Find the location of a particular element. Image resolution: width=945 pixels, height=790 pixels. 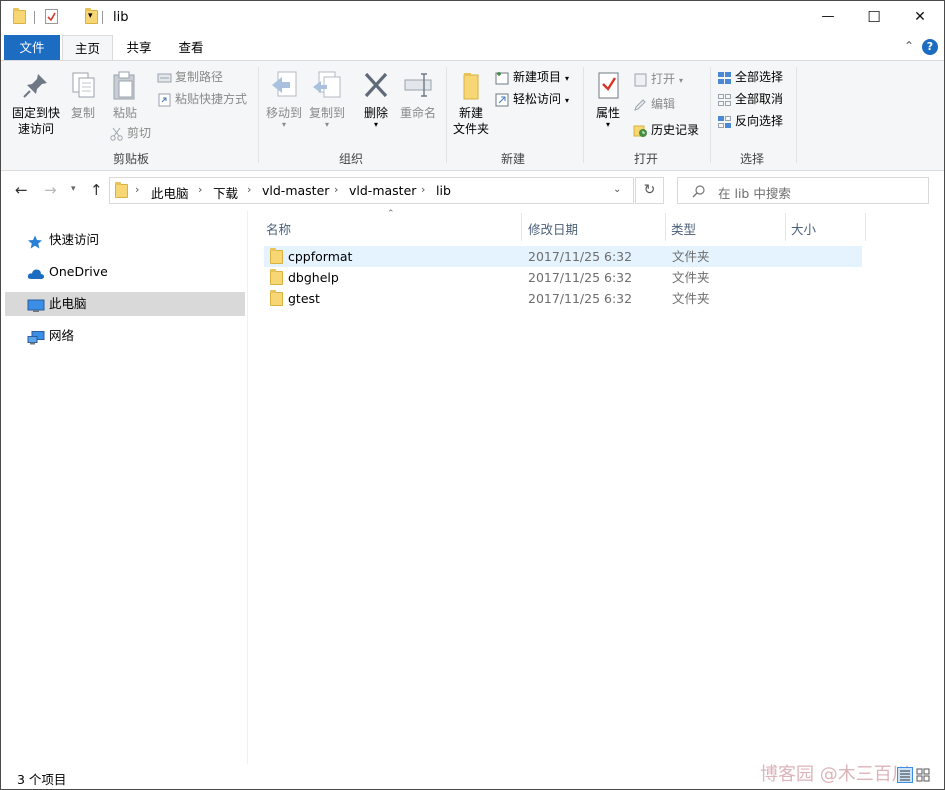

back-arrow-icon: ← is located at coordinates (21, 190).